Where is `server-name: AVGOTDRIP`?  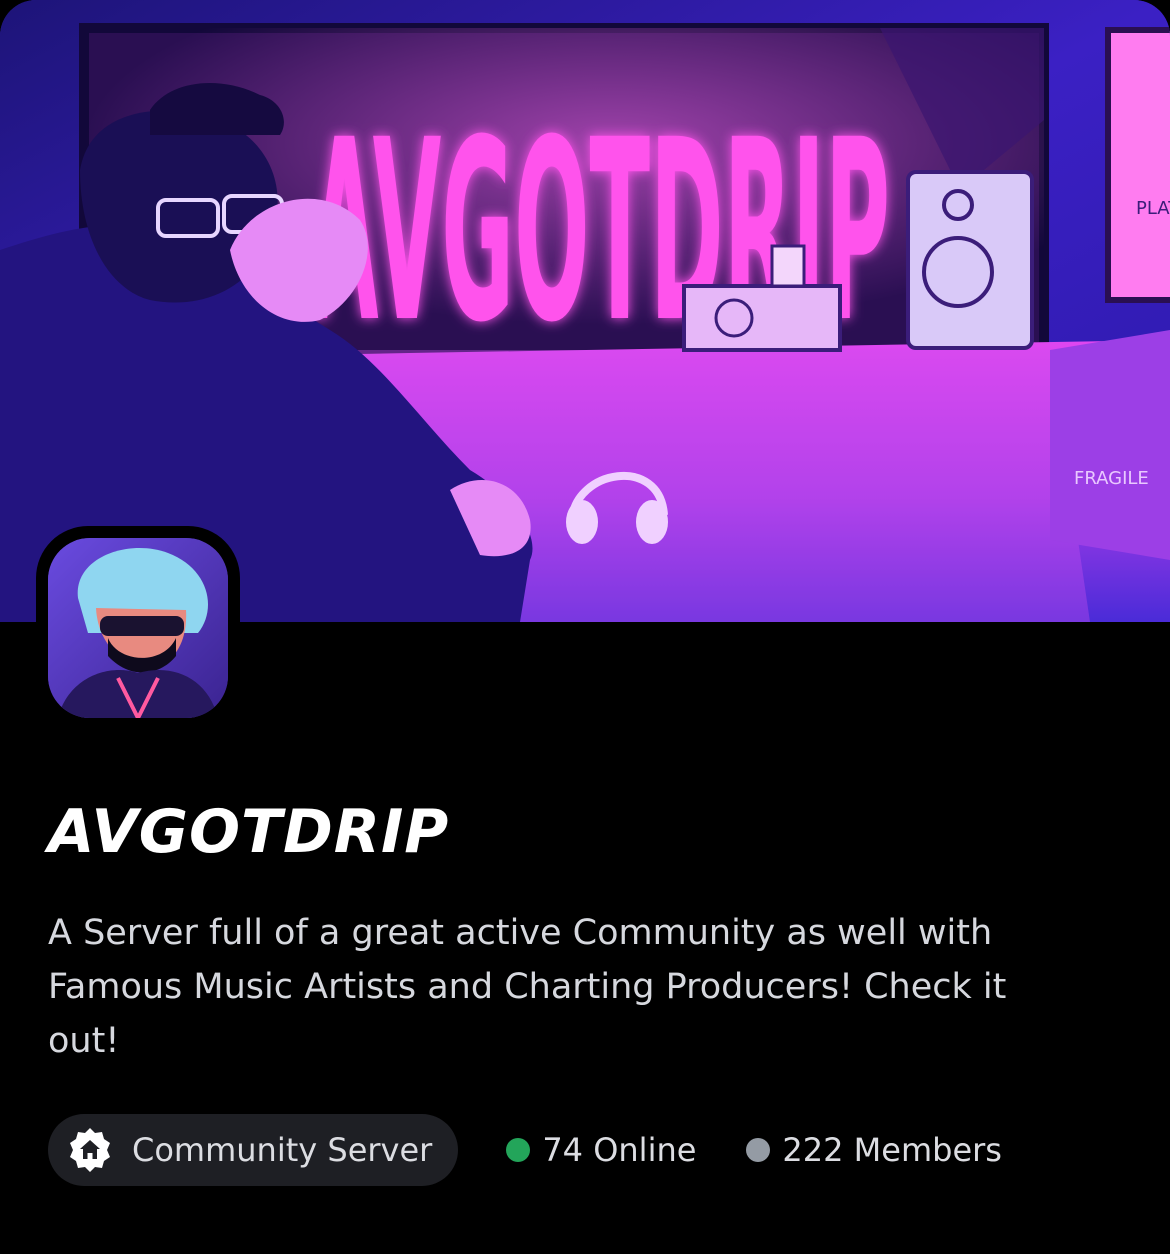 server-name: AVGOTDRIP is located at coordinates (249, 832).